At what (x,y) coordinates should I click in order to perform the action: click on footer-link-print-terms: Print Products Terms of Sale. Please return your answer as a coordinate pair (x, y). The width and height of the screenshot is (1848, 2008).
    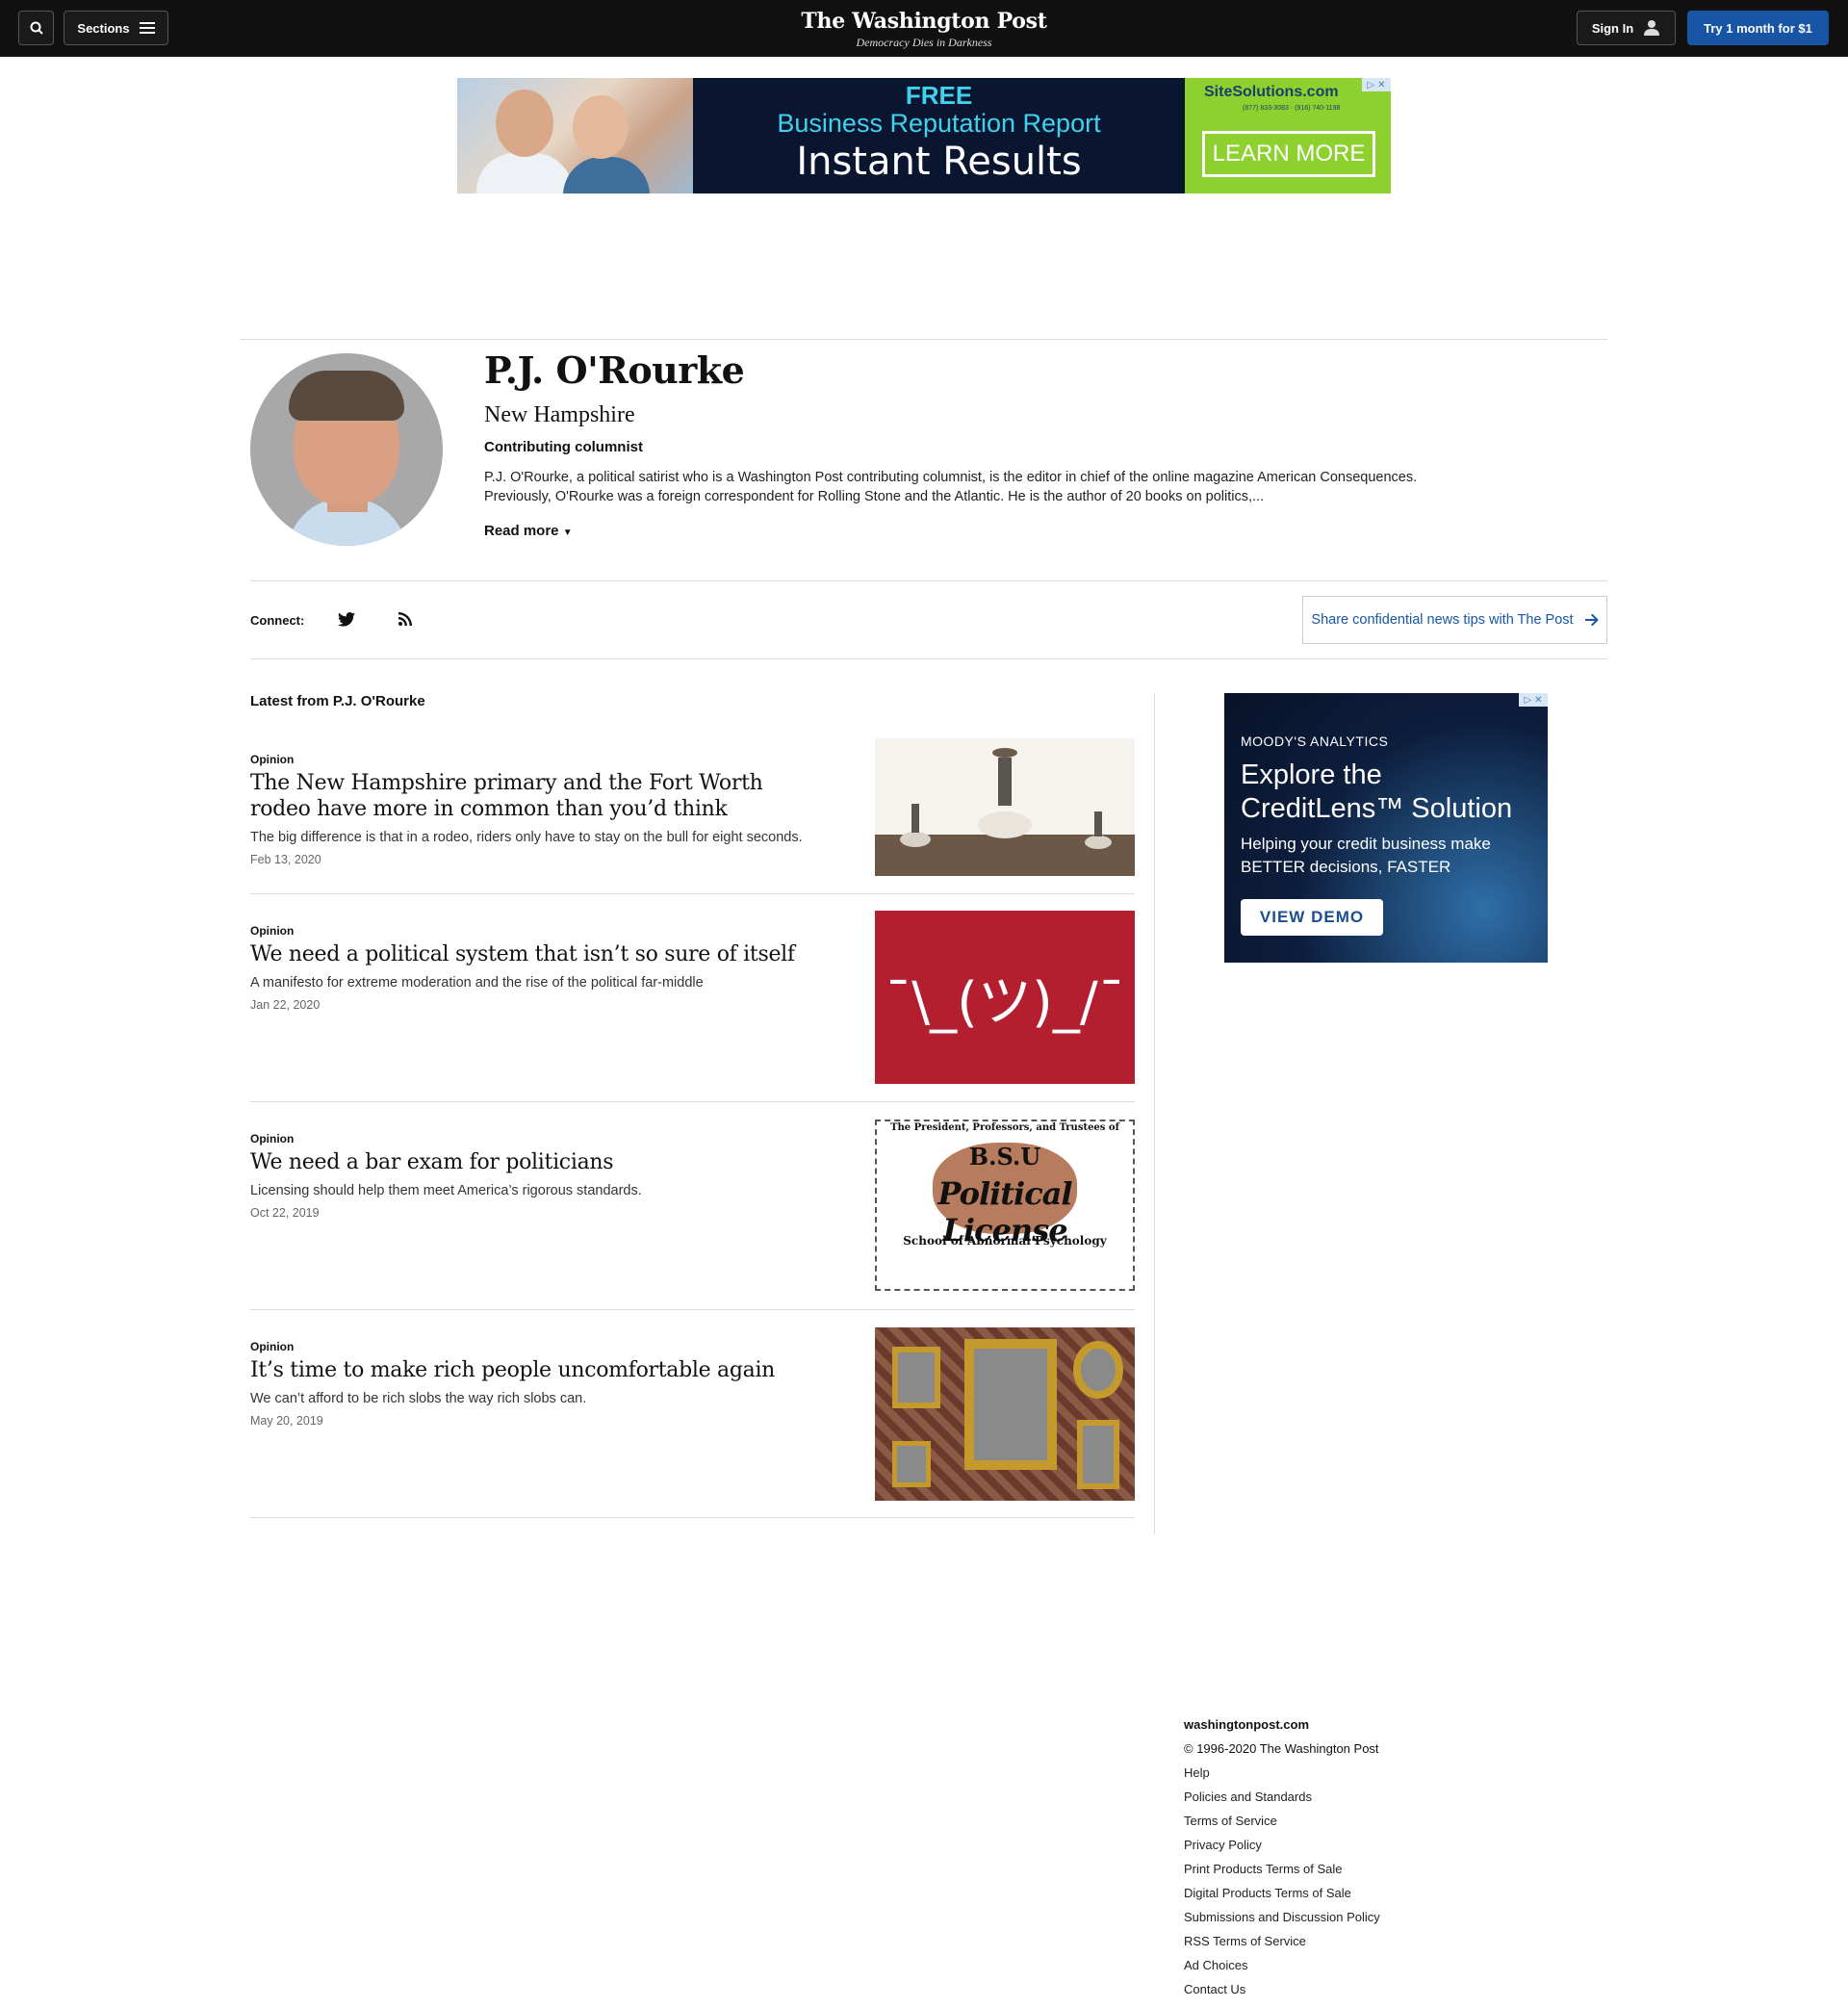
    Looking at the image, I should click on (1282, 1874).